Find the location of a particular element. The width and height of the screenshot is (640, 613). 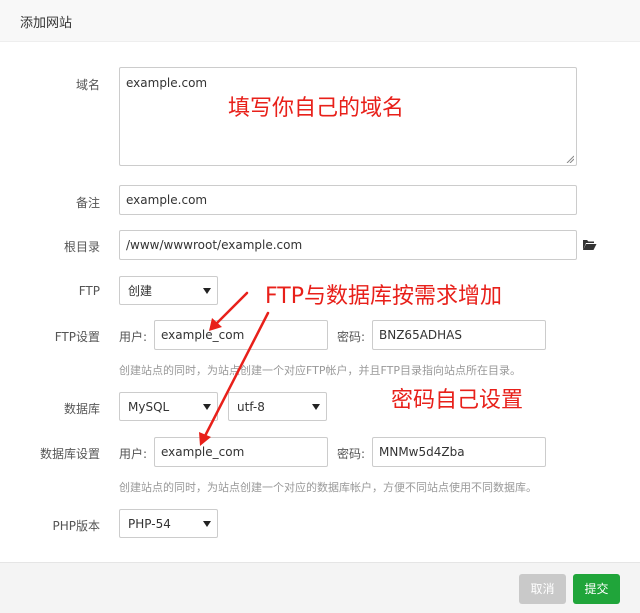

db-type-selected: MySQL is located at coordinates (149, 407).